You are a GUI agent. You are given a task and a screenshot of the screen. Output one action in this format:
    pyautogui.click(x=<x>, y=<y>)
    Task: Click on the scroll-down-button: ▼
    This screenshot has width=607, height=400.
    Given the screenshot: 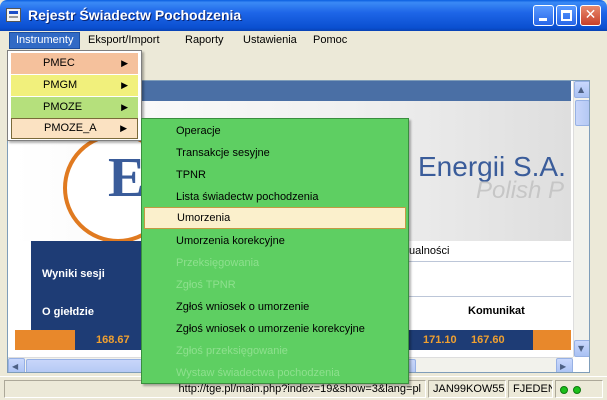 What is the action you would take?
    pyautogui.click(x=581, y=348)
    